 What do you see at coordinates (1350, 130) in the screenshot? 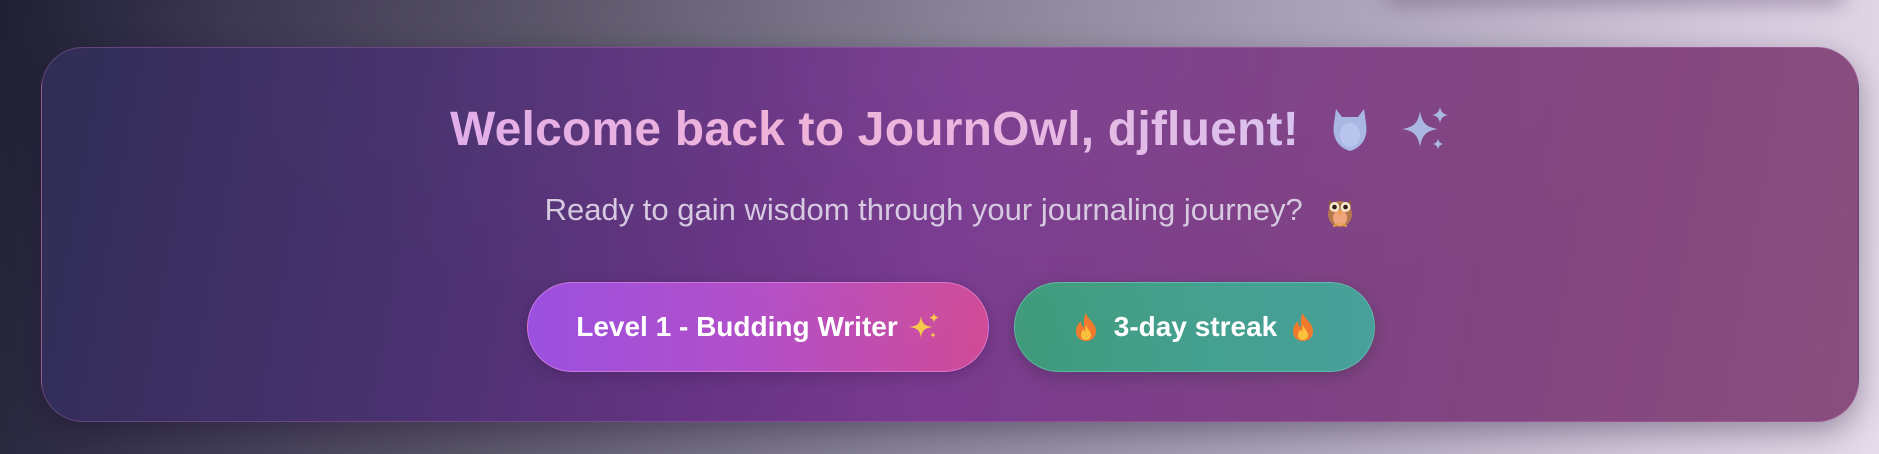
I see `owl-icon` at bounding box center [1350, 130].